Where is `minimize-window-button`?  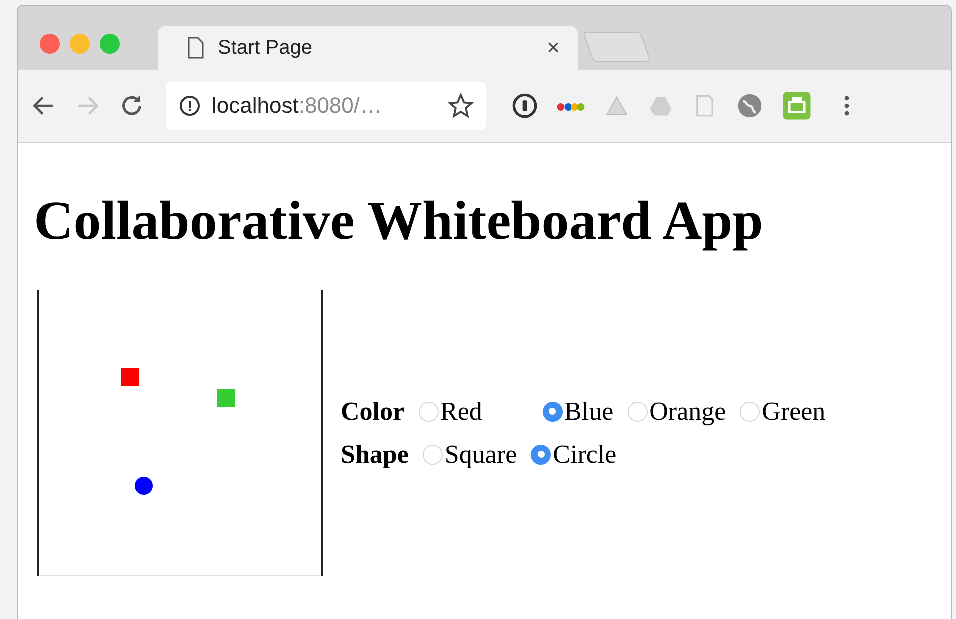 minimize-window-button is located at coordinates (80, 44).